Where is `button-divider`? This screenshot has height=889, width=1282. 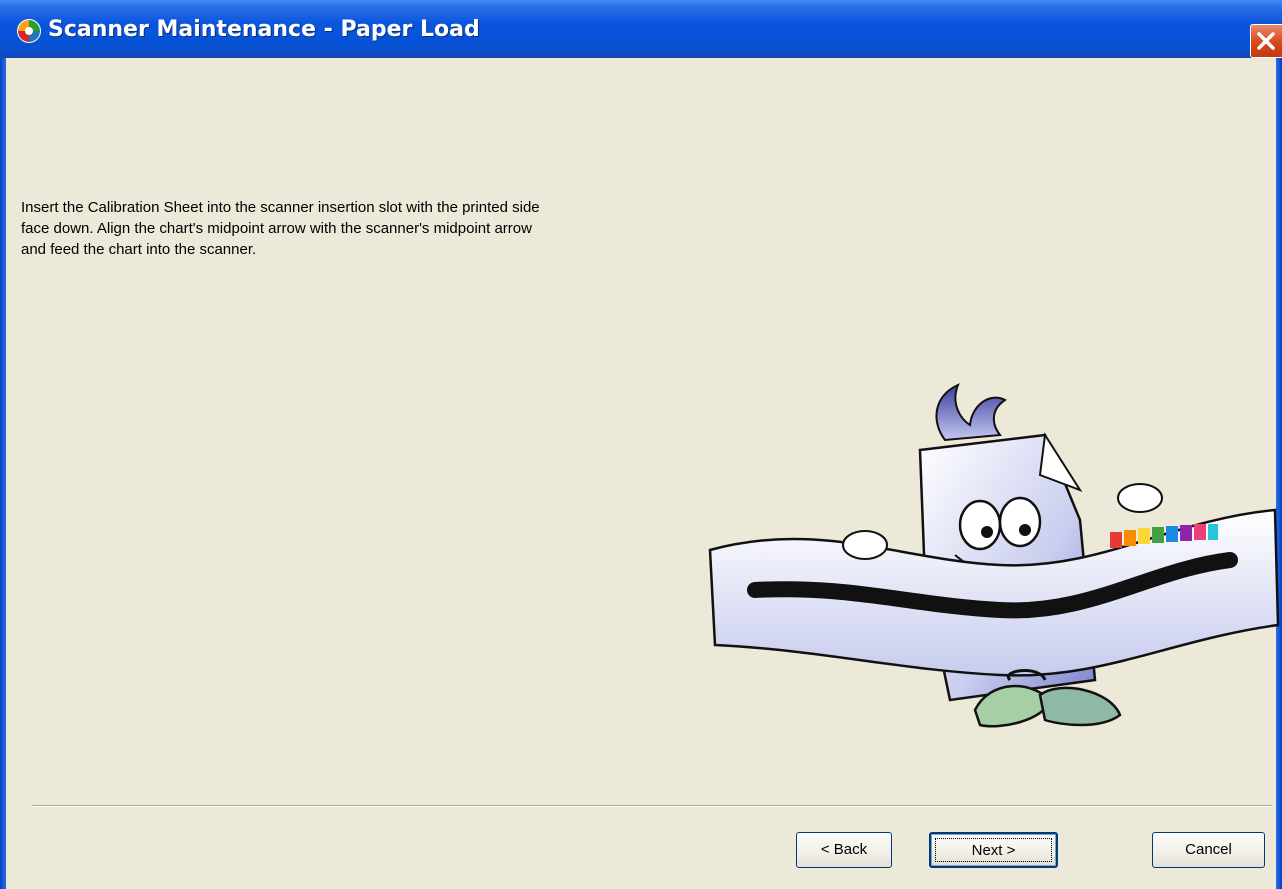 button-divider is located at coordinates (652, 806).